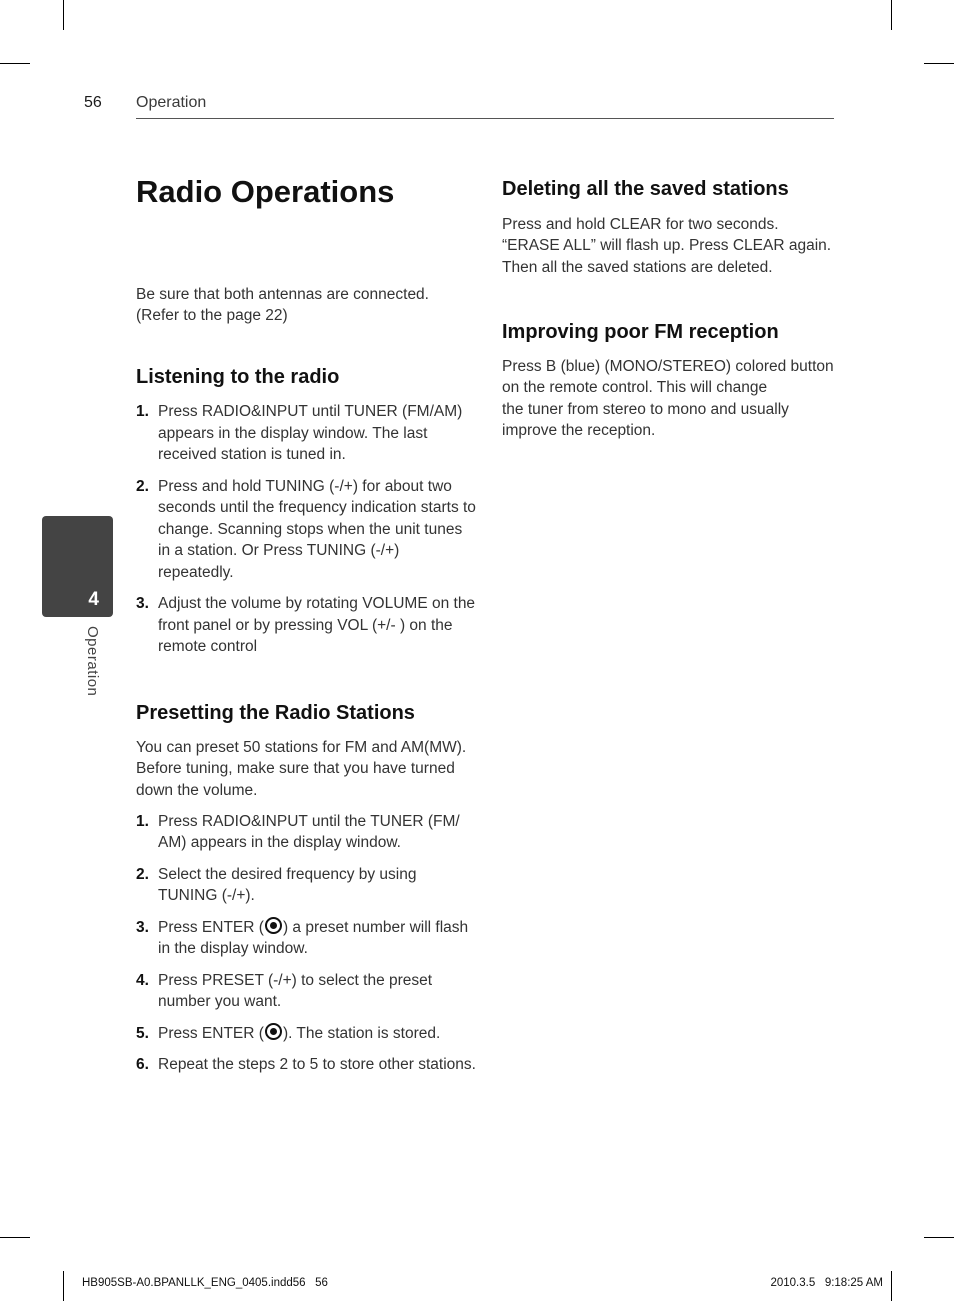 This screenshot has height=1301, width=954. I want to click on section-heading: Presetting the Radio Stations, so click(275, 713).